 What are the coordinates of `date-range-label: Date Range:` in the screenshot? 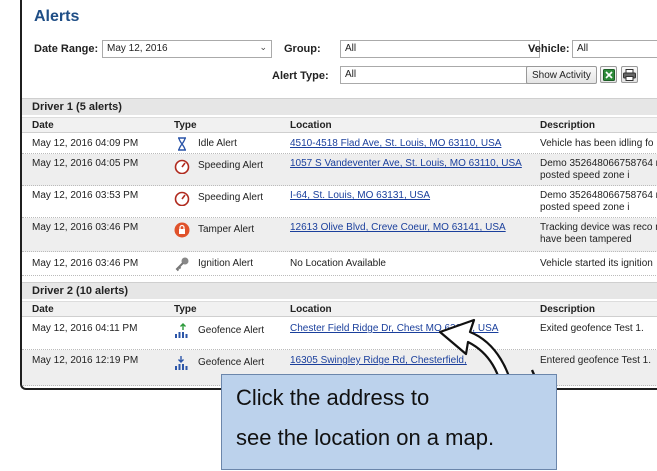 It's located at (66, 49).